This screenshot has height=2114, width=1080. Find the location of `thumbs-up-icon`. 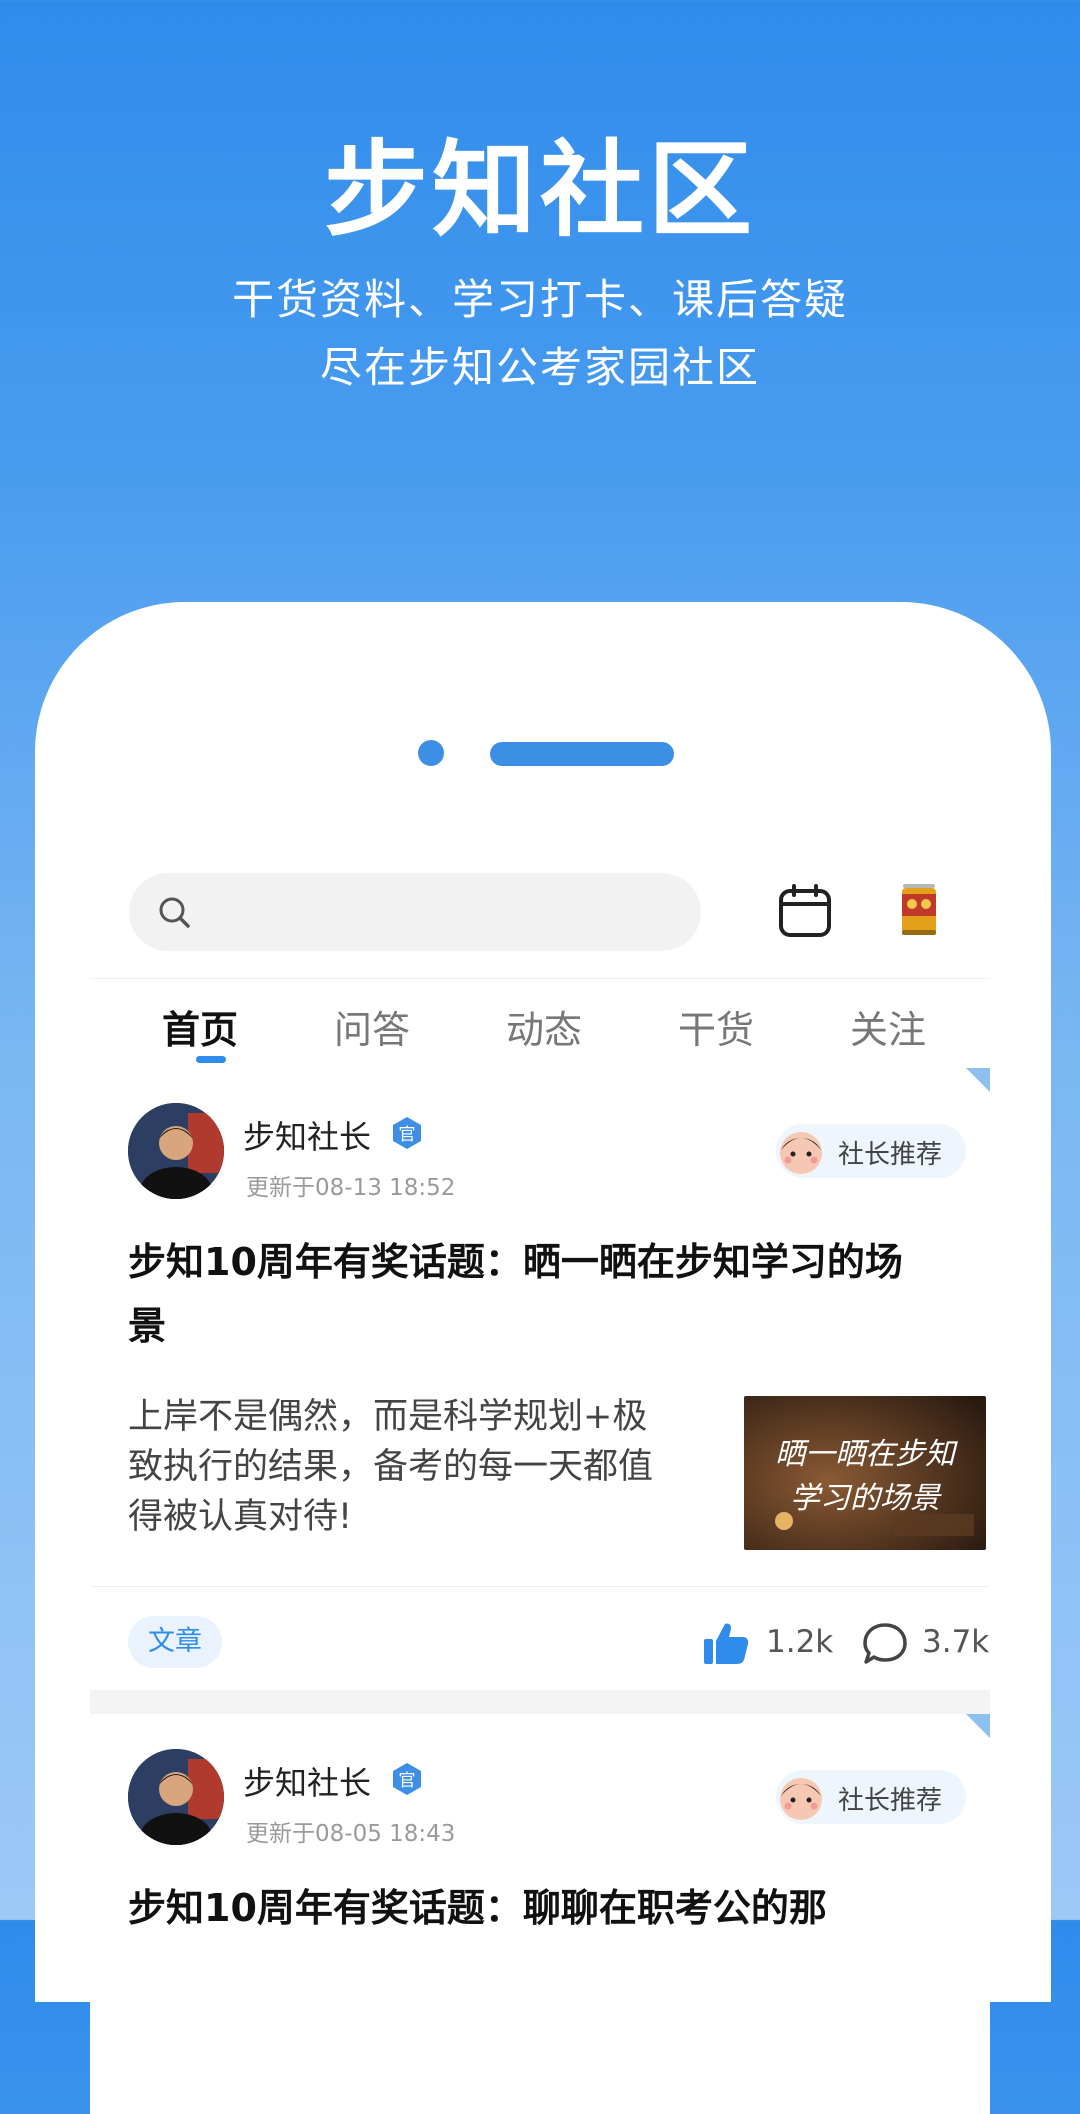

thumbs-up-icon is located at coordinates (726, 1643).